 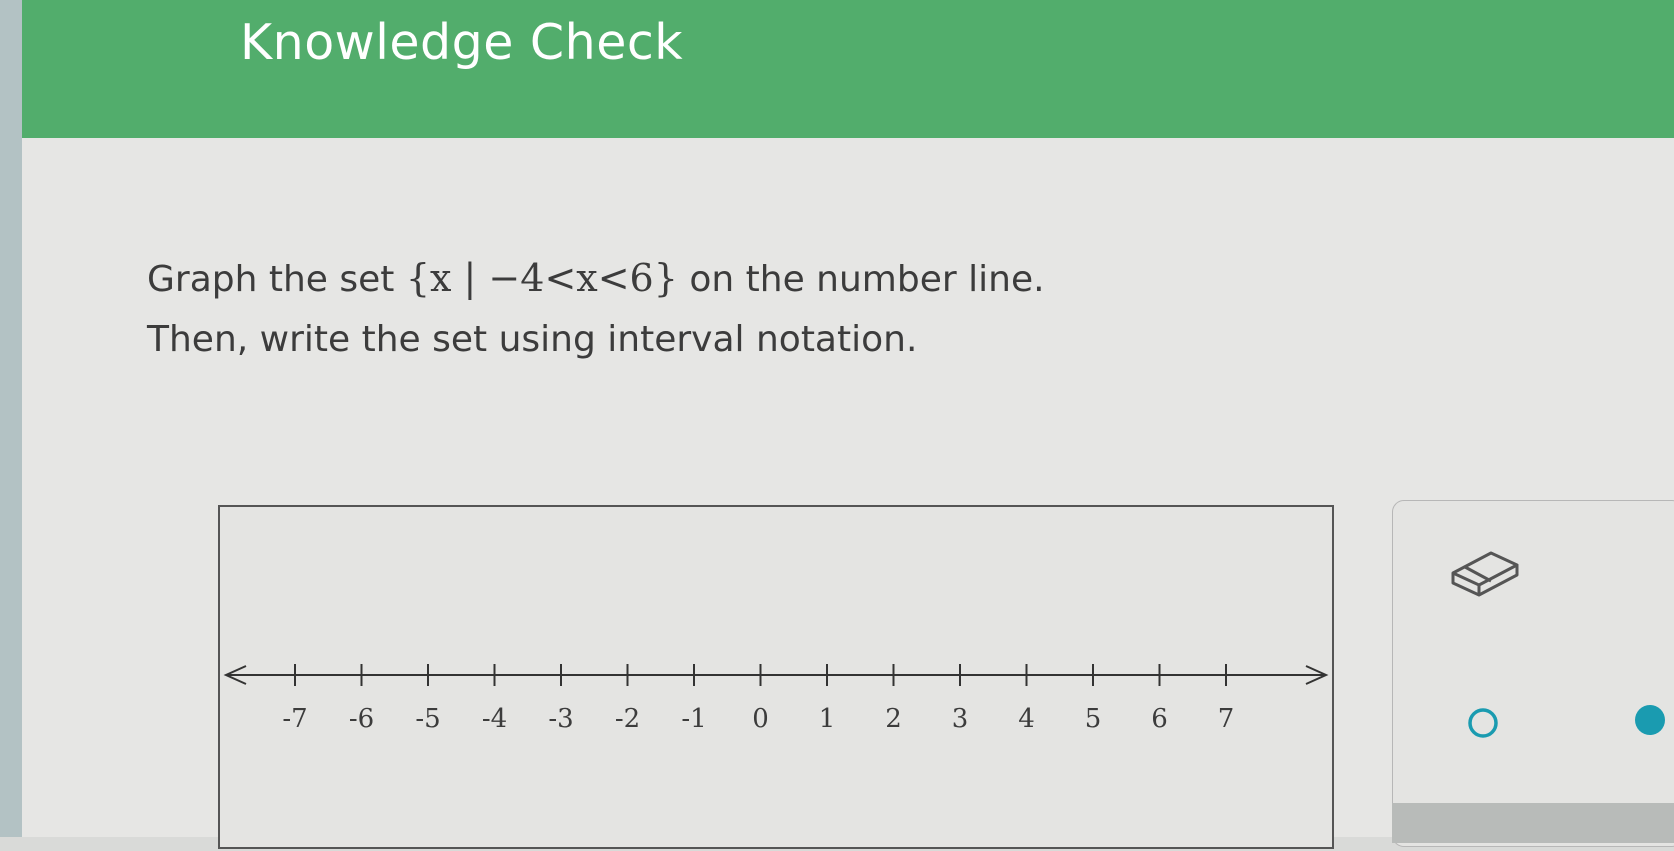 What do you see at coordinates (294, 719) in the screenshot?
I see `tick-label: -7` at bounding box center [294, 719].